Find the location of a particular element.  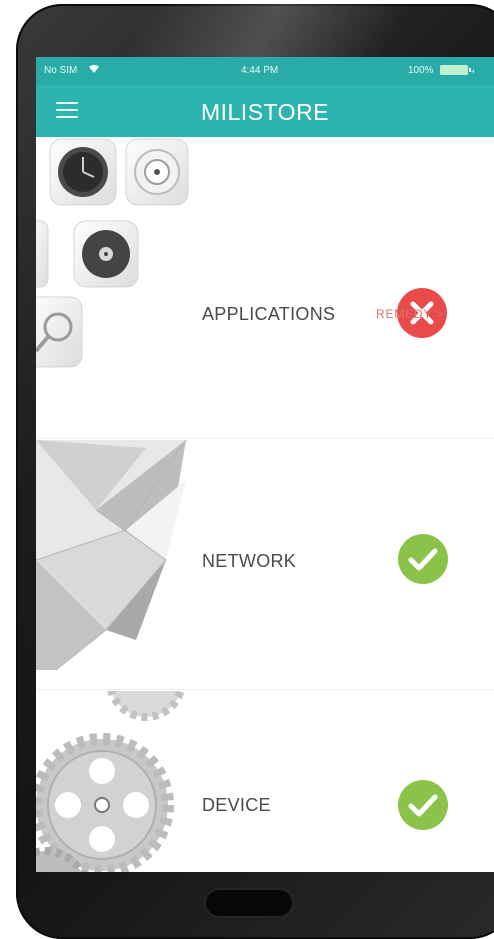

home-button is located at coordinates (249, 903).